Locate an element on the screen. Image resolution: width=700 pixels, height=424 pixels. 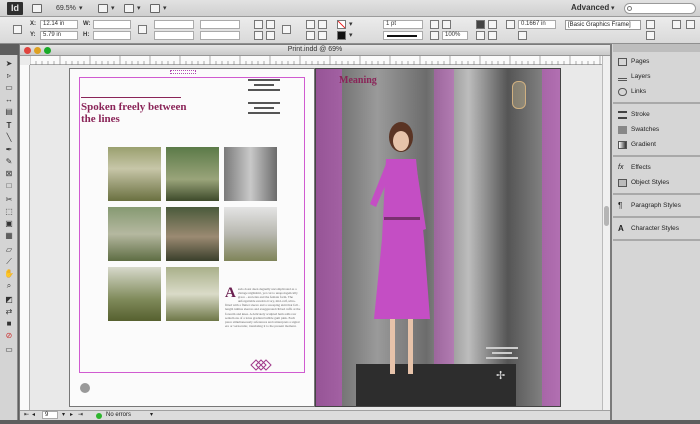
content-collector-icon: ▤ is located at coordinates (9, 111).